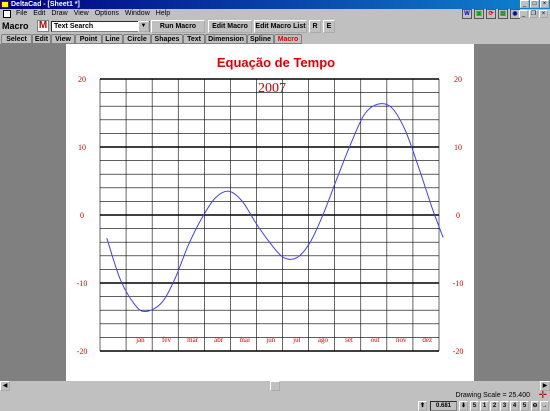  What do you see at coordinates (458, 283) in the screenshot?
I see `y-tick-label-right: -10` at bounding box center [458, 283].